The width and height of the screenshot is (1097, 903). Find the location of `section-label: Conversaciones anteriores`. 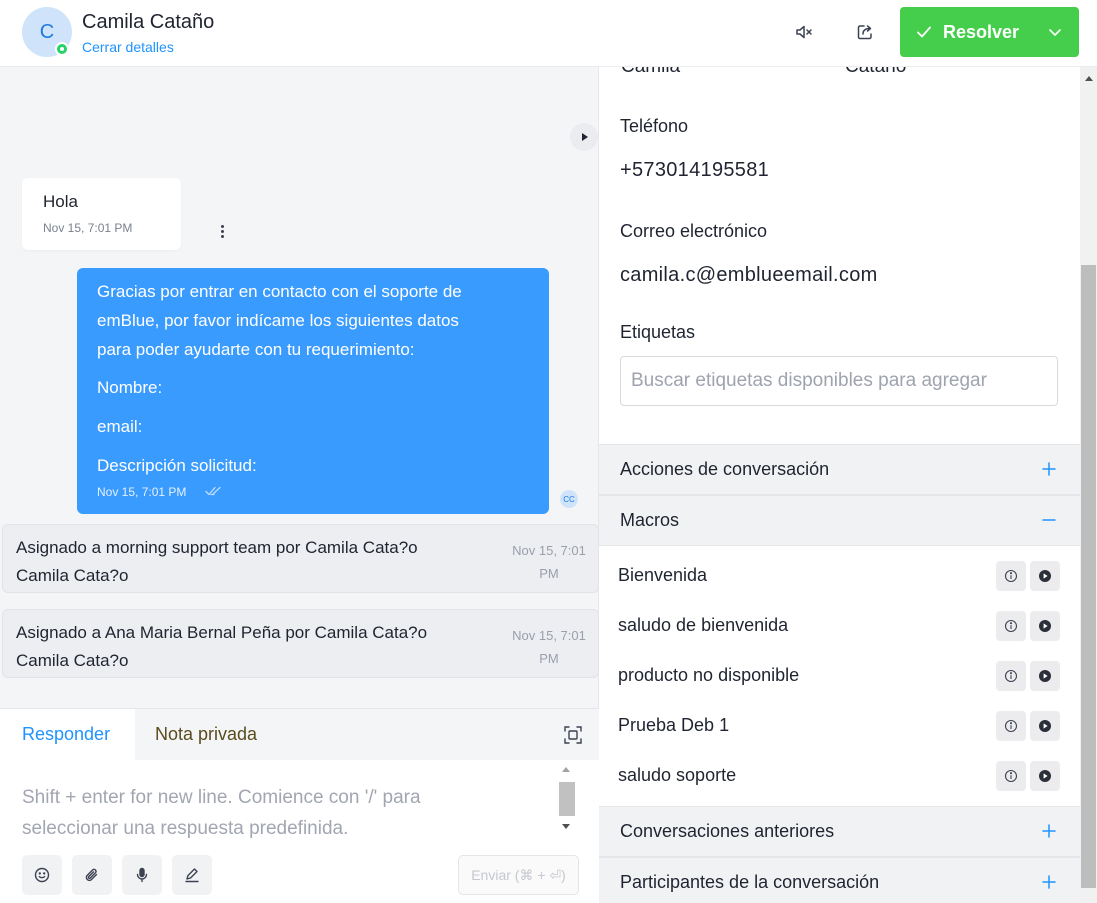

section-label: Conversaciones anteriores is located at coordinates (727, 831).